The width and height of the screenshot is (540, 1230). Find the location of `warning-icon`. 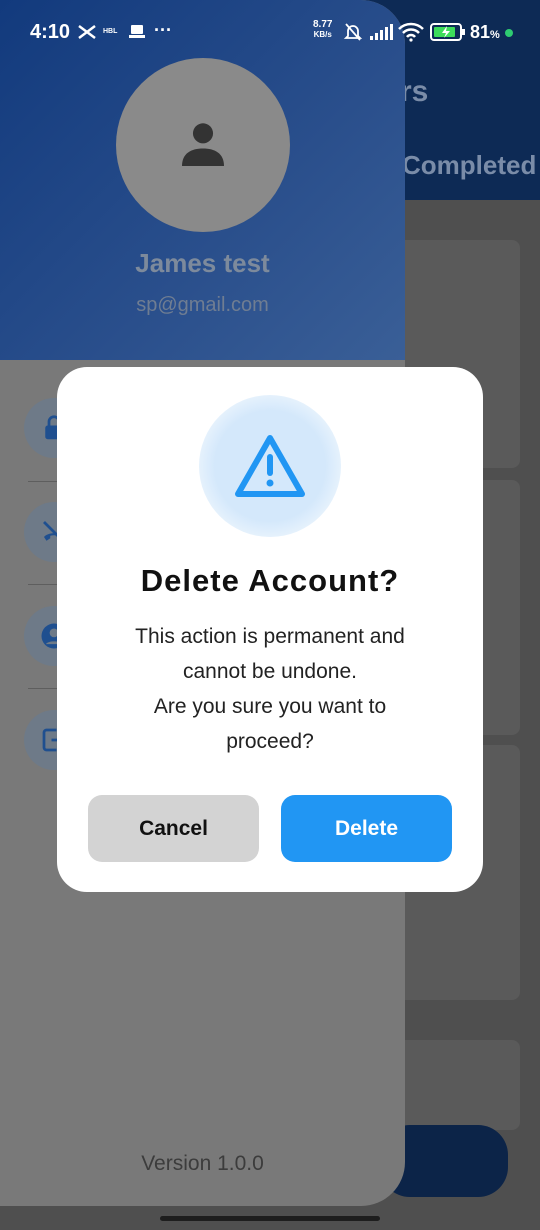

warning-icon is located at coordinates (270, 466).